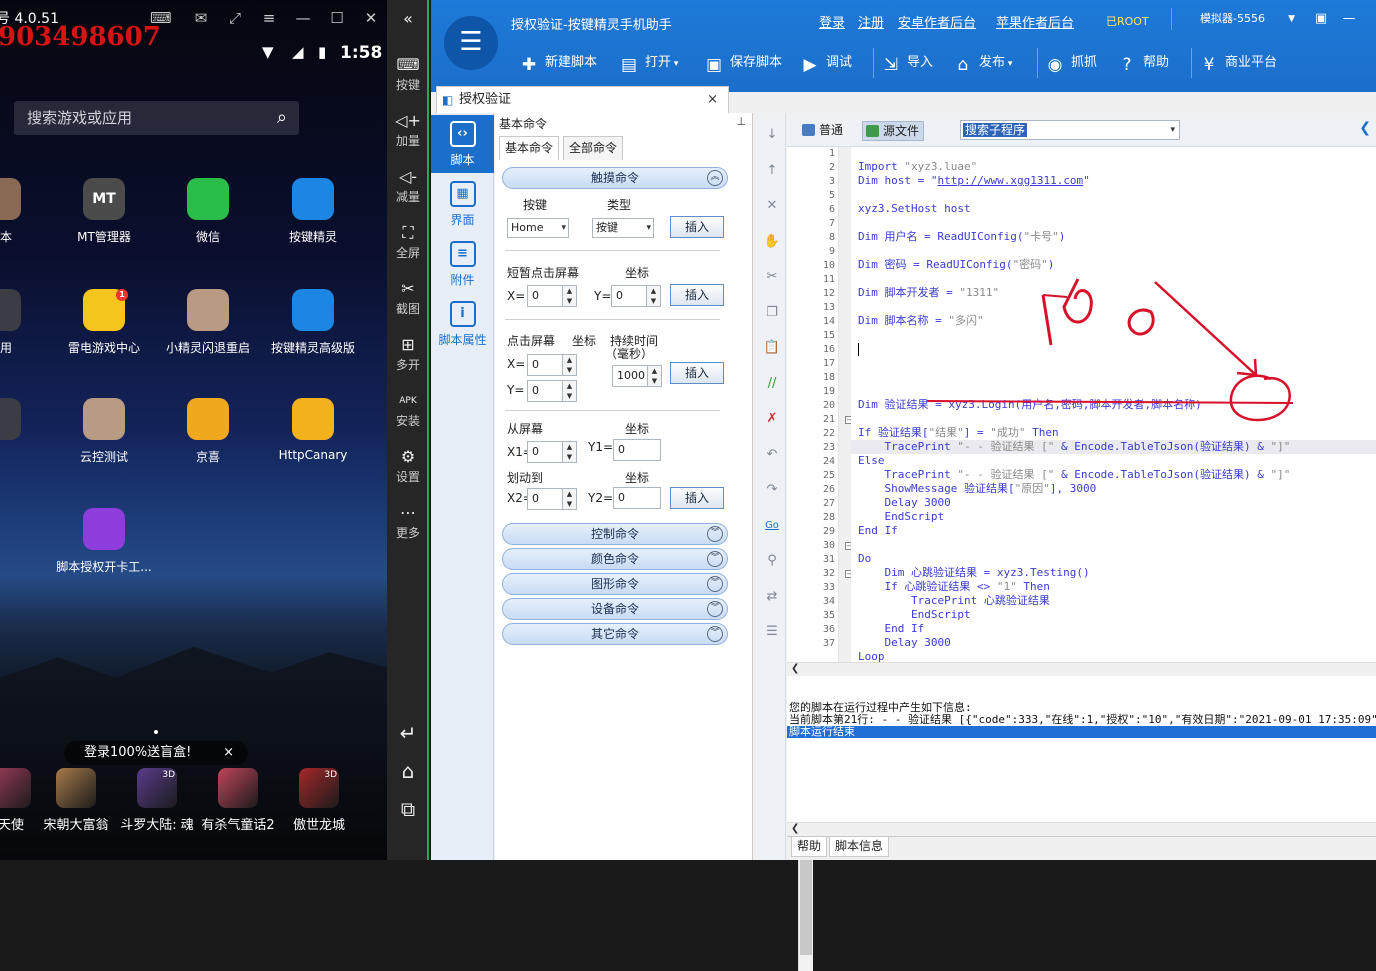  I want to click on undo-icon: ↶, so click(772, 455).